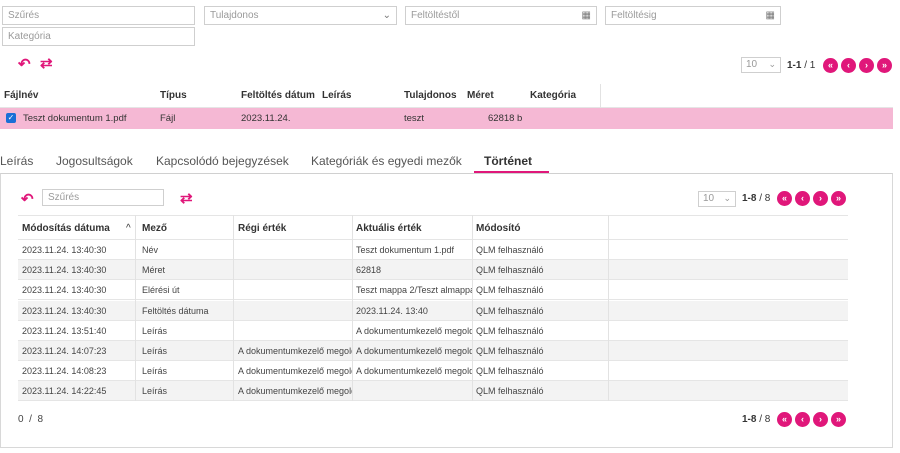 This screenshot has height=453, width=900. Describe the element at coordinates (761, 65) in the screenshot. I see `top-page-size-select: 10 ⌄` at that location.